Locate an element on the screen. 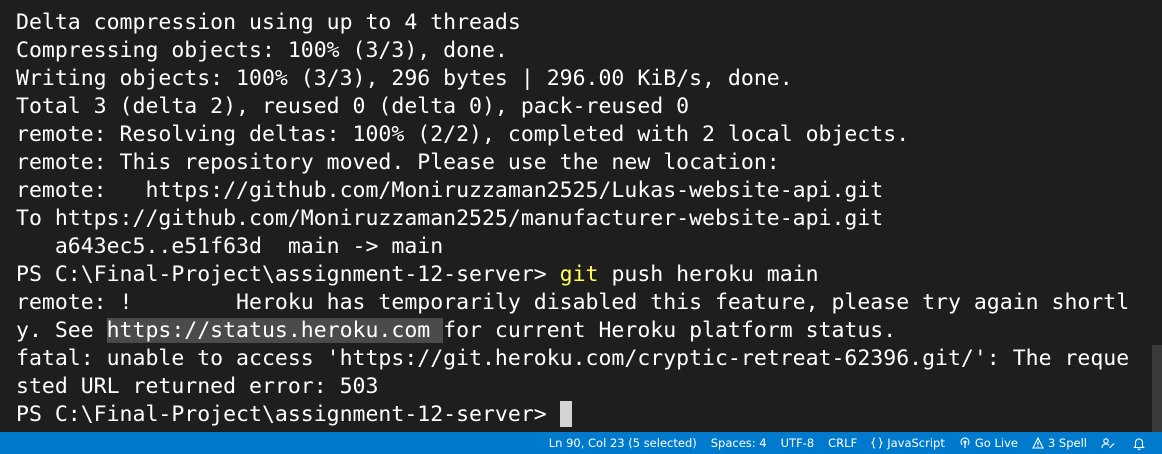 This screenshot has height=454, width=1162. eol-setting: CRLF is located at coordinates (842, 443).